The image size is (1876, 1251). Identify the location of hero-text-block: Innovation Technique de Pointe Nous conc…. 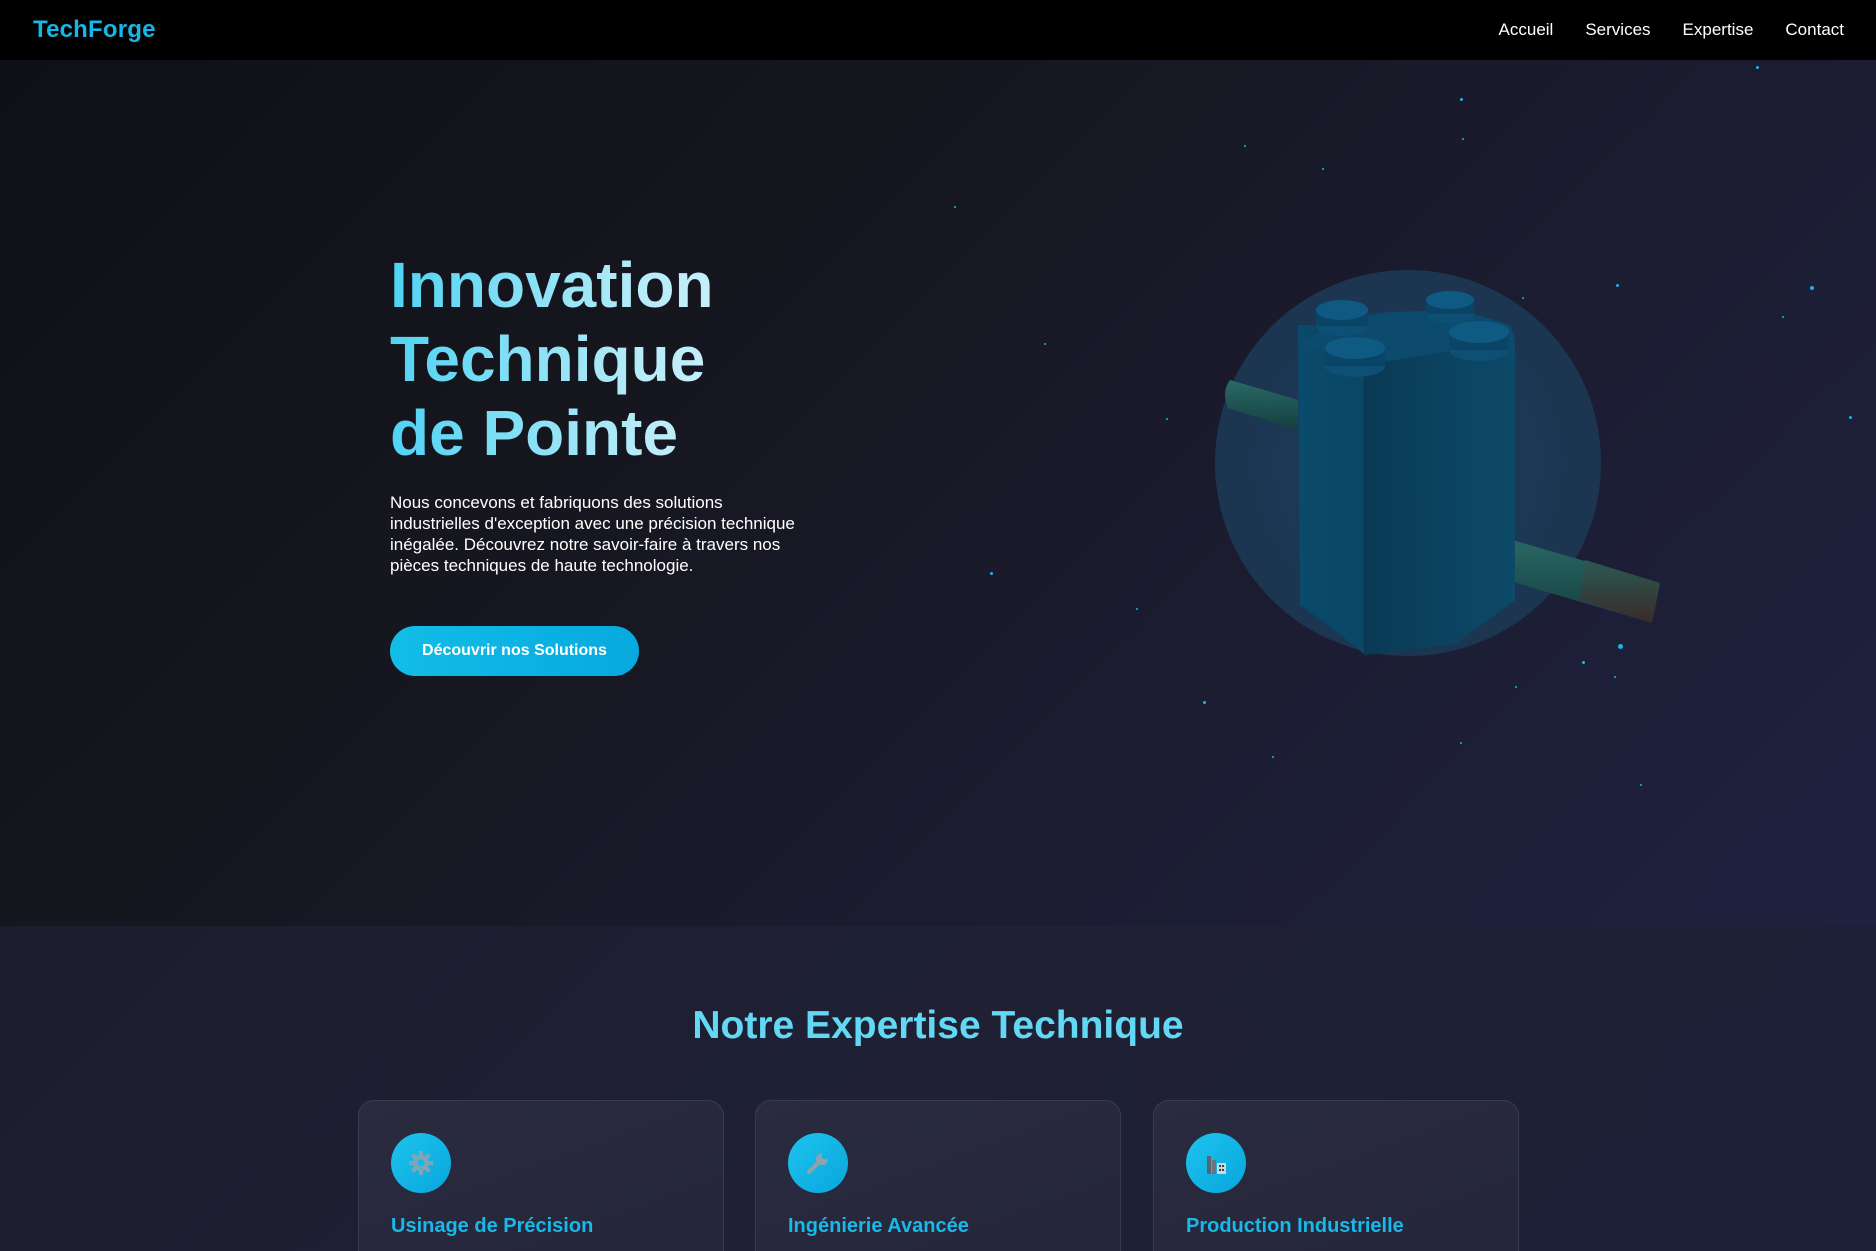
(600, 462).